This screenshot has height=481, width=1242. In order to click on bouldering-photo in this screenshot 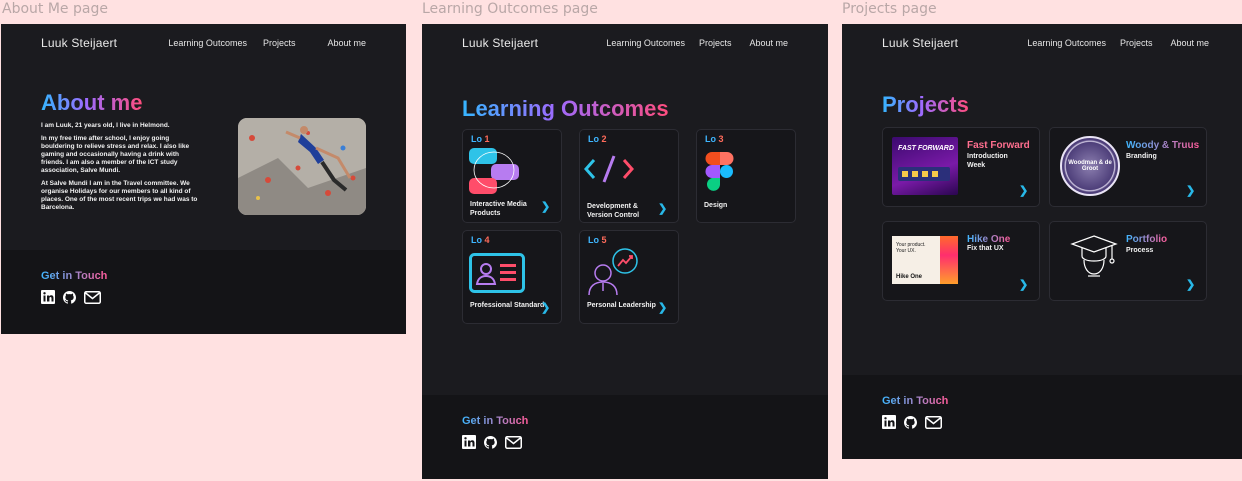, I will do `click(302, 166)`.